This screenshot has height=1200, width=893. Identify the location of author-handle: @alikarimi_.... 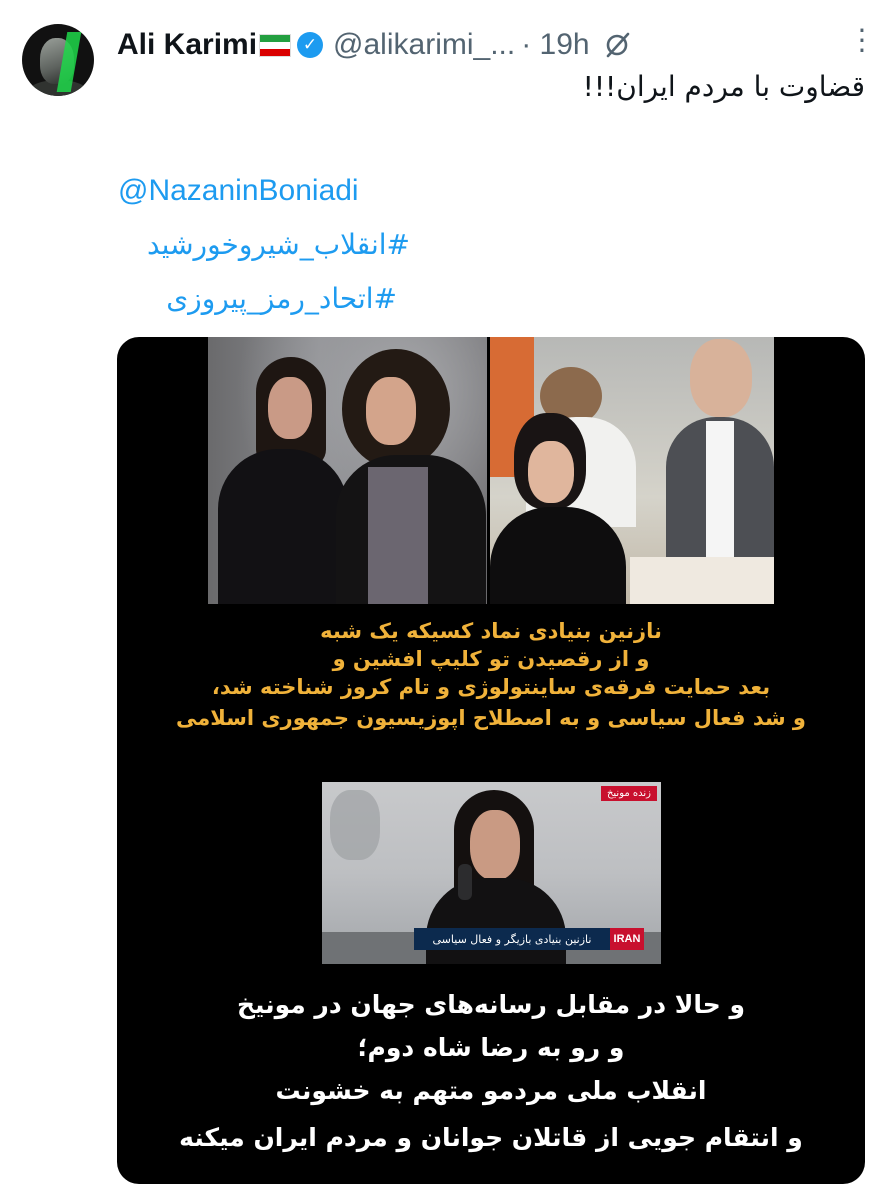
(424, 45).